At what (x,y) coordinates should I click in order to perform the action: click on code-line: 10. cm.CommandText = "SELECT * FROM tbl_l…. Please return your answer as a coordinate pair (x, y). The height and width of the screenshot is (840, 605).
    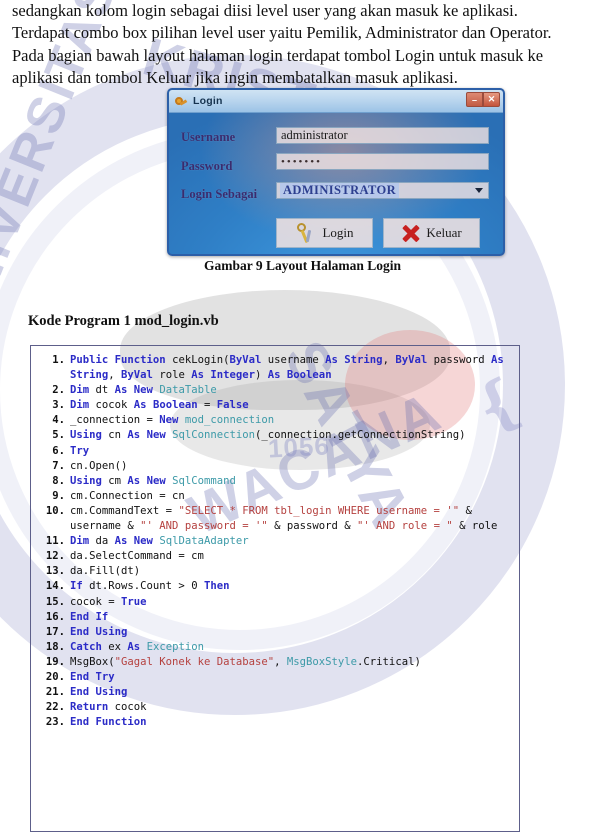
    Looking at the image, I should click on (276, 519).